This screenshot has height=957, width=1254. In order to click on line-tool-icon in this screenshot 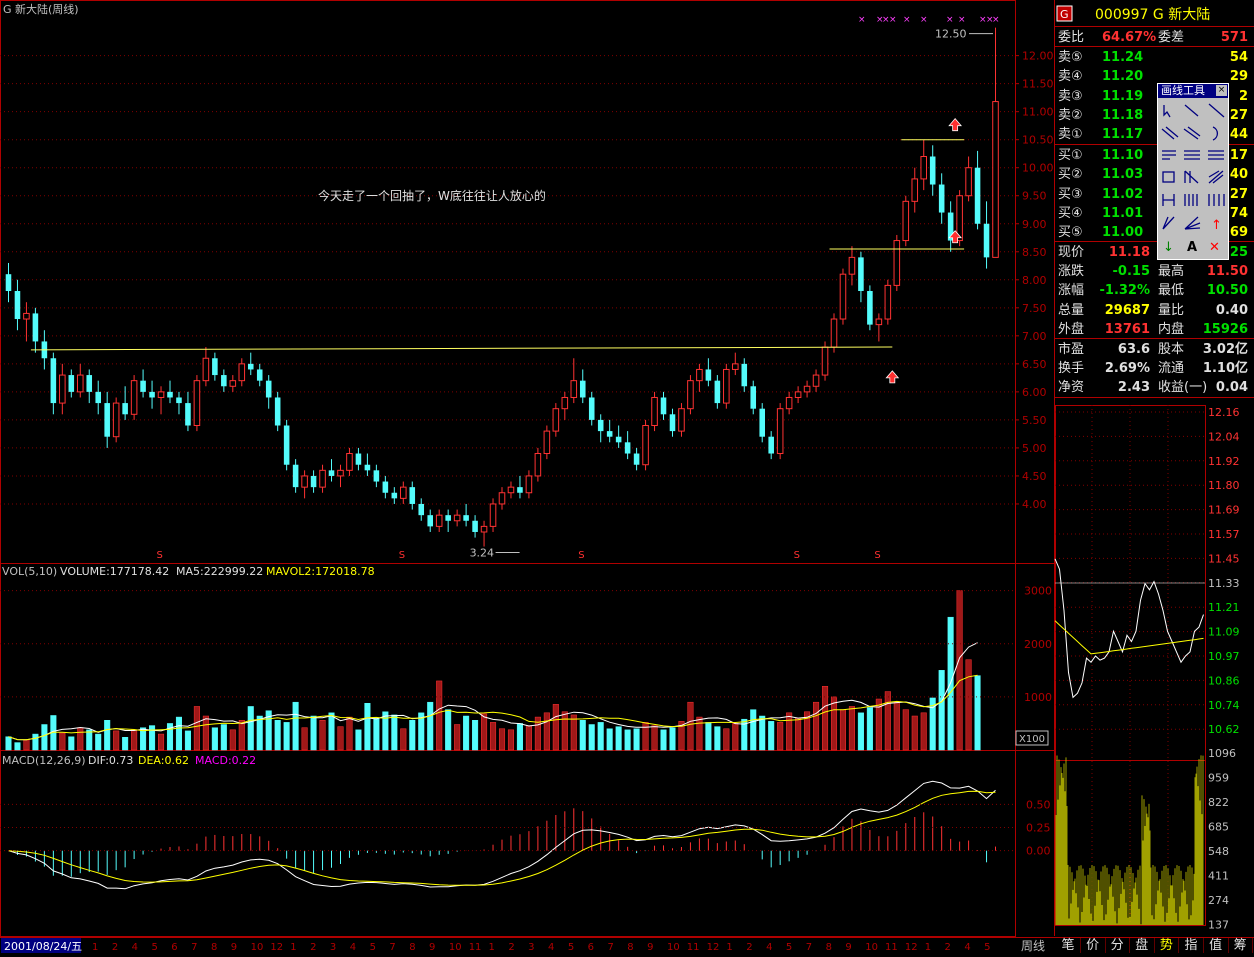, I will do `click(1191, 110)`.